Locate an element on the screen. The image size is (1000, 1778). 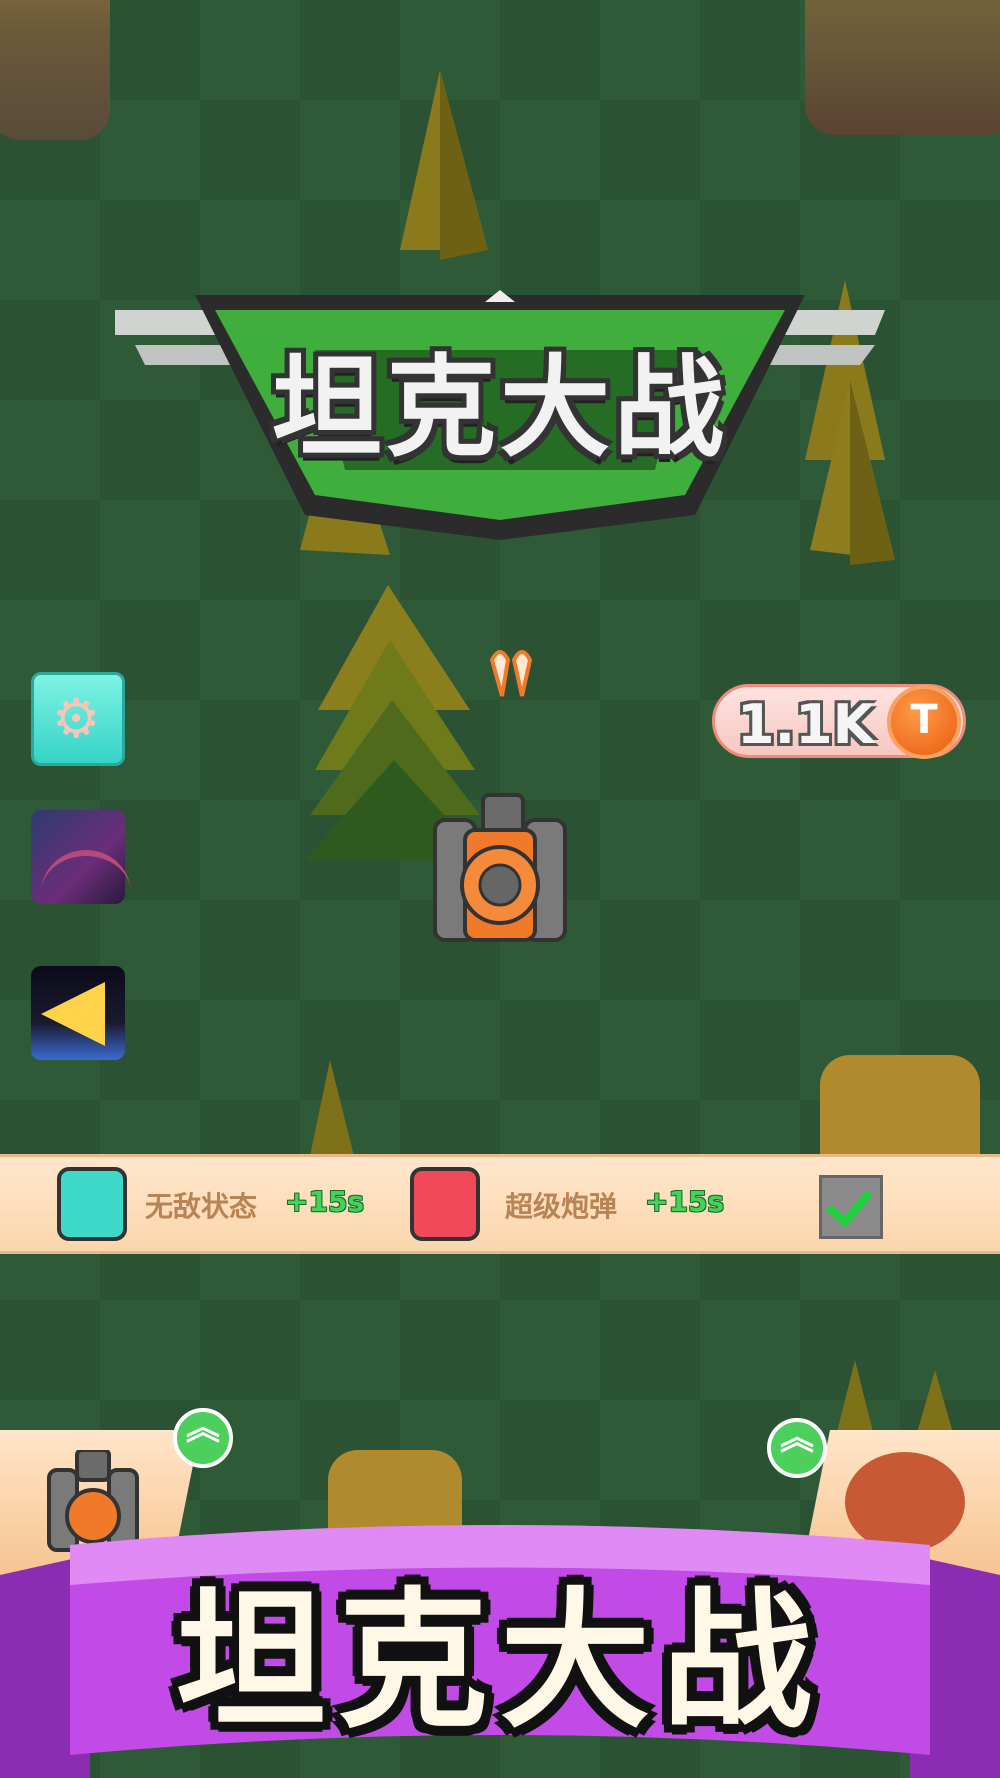
buff-bonus-super-ammo: +15s is located at coordinates (685, 1201).